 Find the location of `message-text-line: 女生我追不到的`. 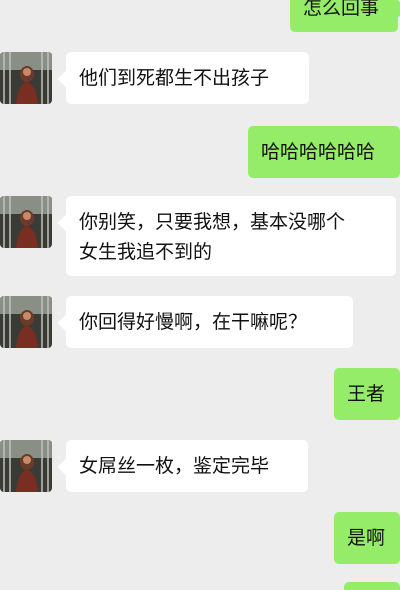

message-text-line: 女生我追不到的 is located at coordinates (146, 252).